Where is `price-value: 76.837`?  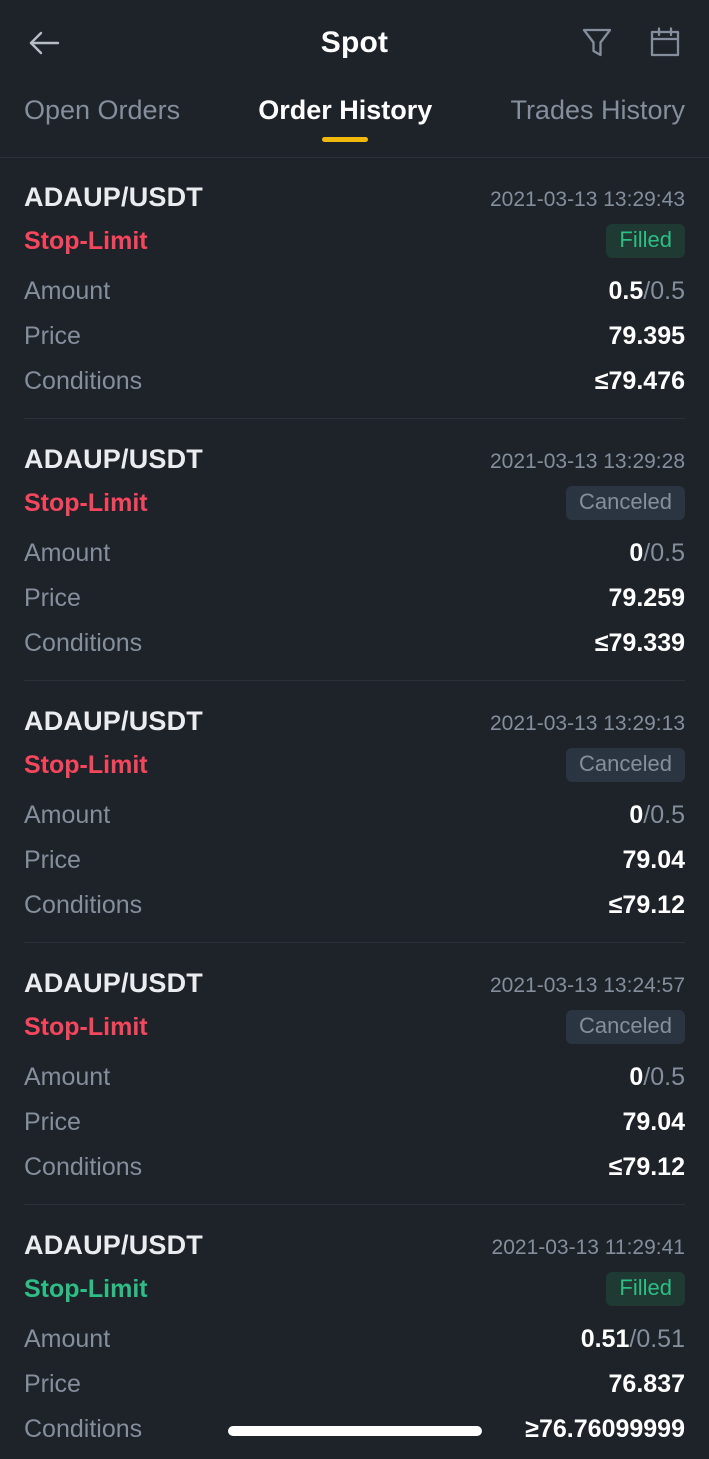
price-value: 76.837 is located at coordinates (646, 1384).